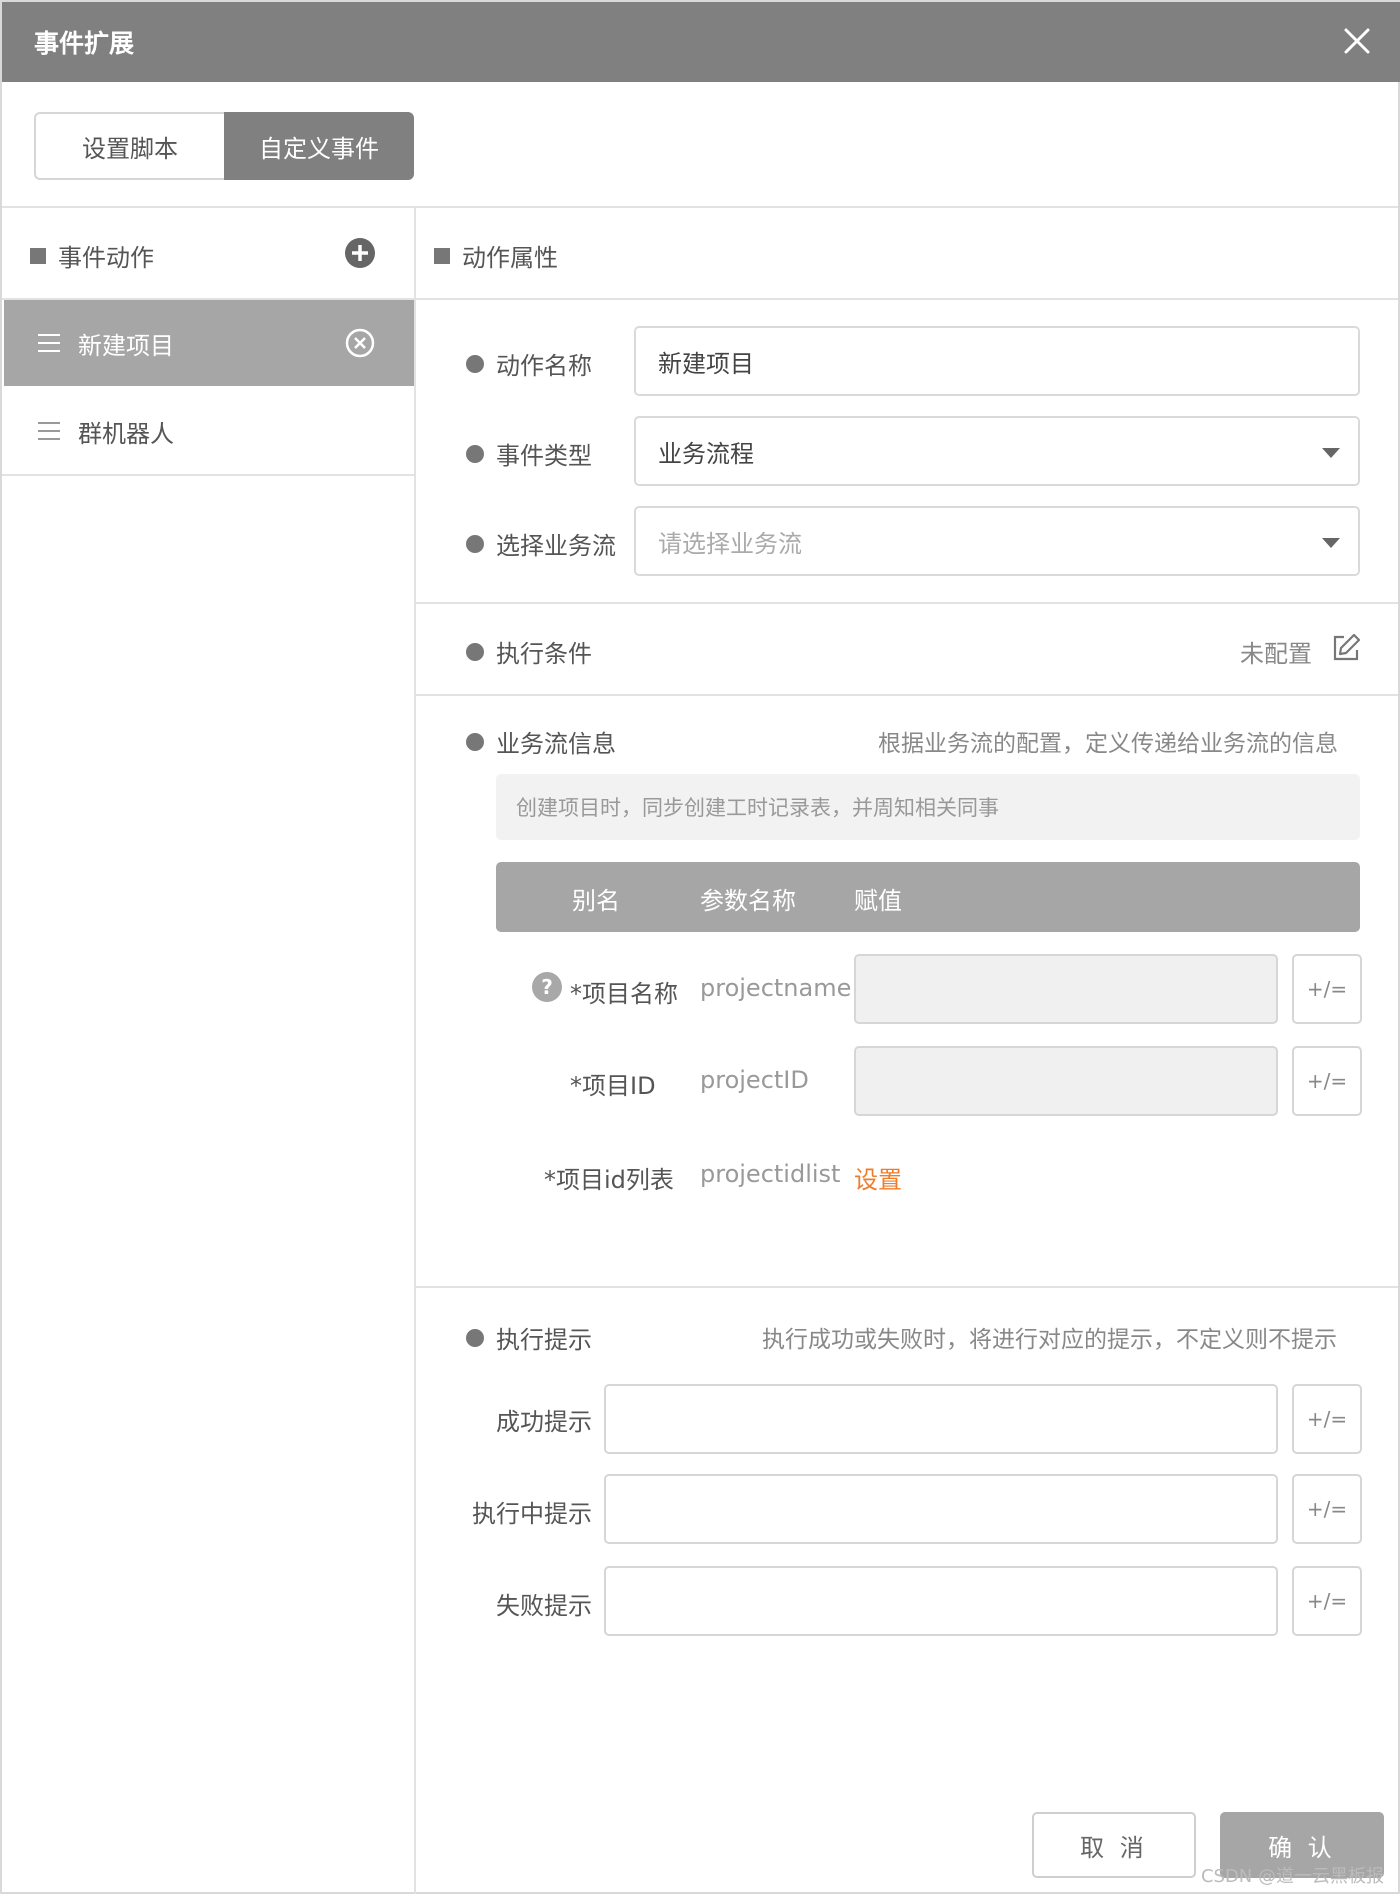 The height and width of the screenshot is (1894, 1400). What do you see at coordinates (1114, 1845) in the screenshot?
I see `cancel-button: 取 消` at bounding box center [1114, 1845].